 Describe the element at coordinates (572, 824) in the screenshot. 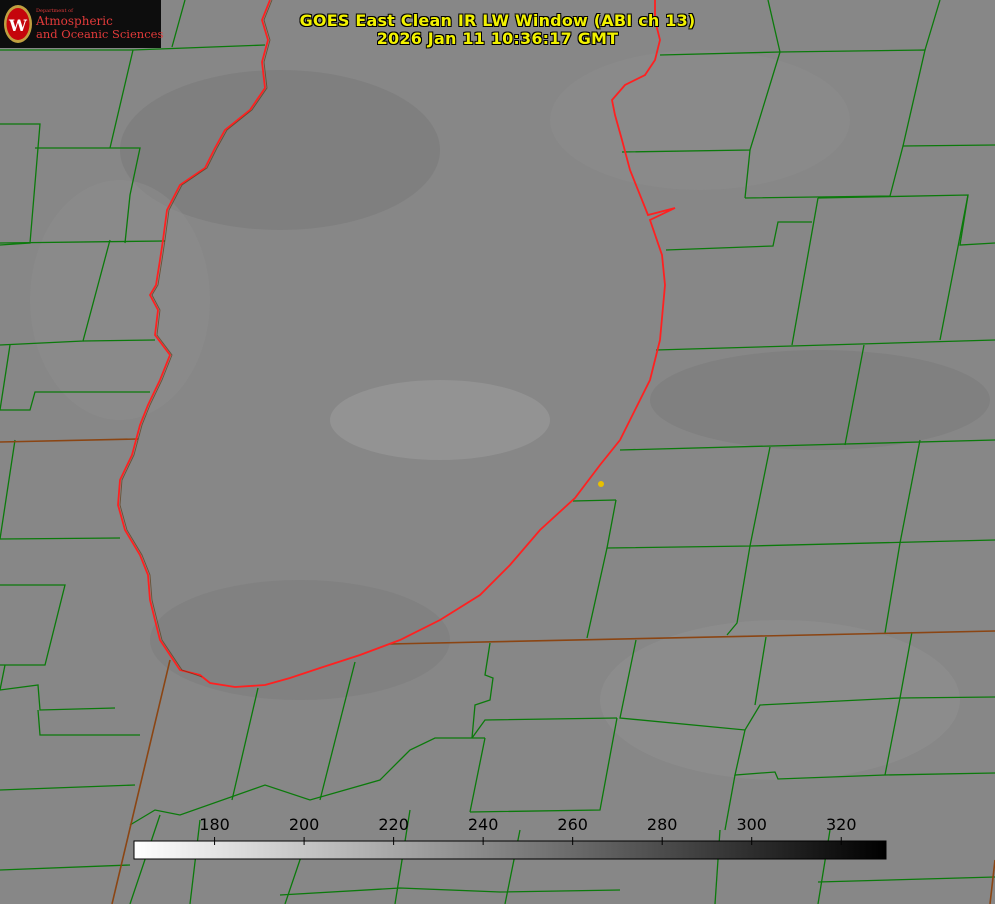

I see `colorbar-tick-label: 260` at that location.